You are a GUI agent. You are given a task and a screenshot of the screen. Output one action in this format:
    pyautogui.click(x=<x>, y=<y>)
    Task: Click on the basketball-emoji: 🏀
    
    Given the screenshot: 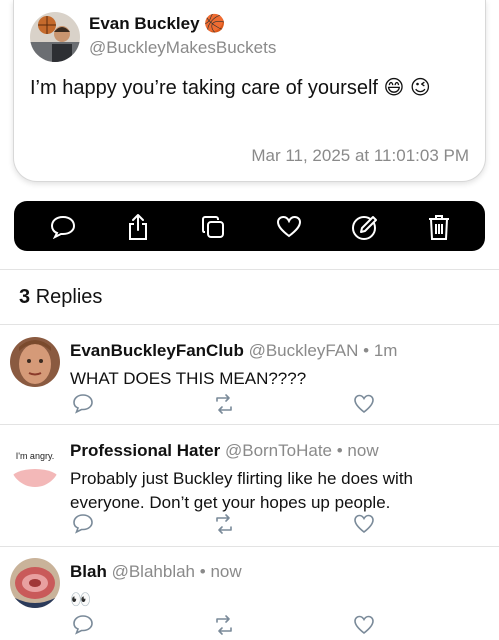 What is the action you would take?
    pyautogui.click(x=215, y=23)
    